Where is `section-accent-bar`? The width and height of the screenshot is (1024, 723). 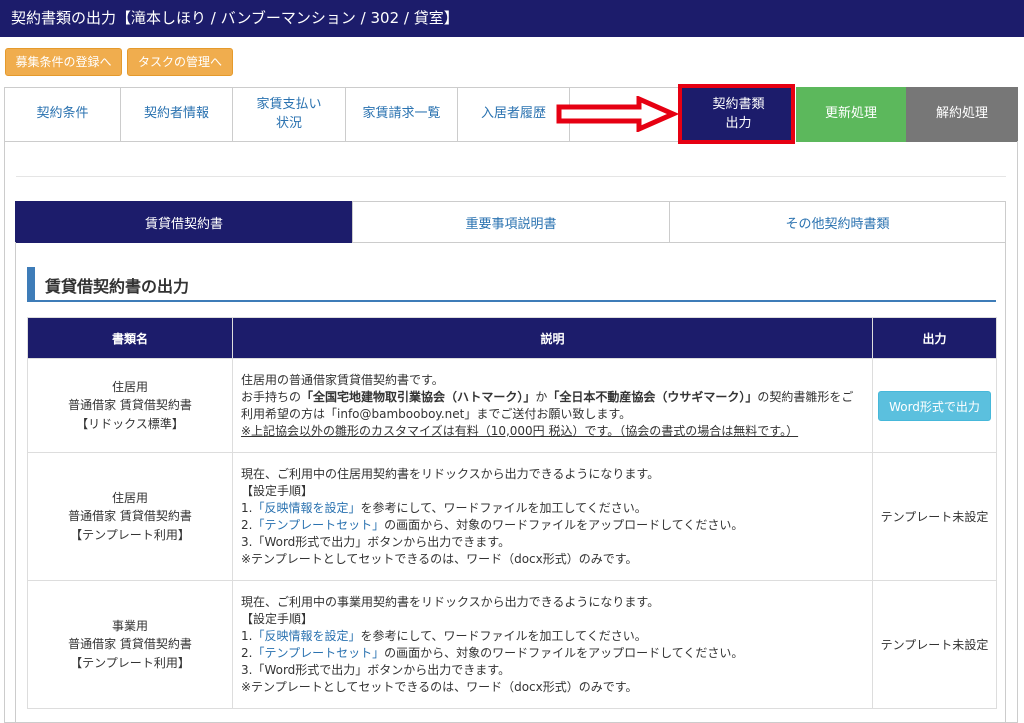 section-accent-bar is located at coordinates (31, 283).